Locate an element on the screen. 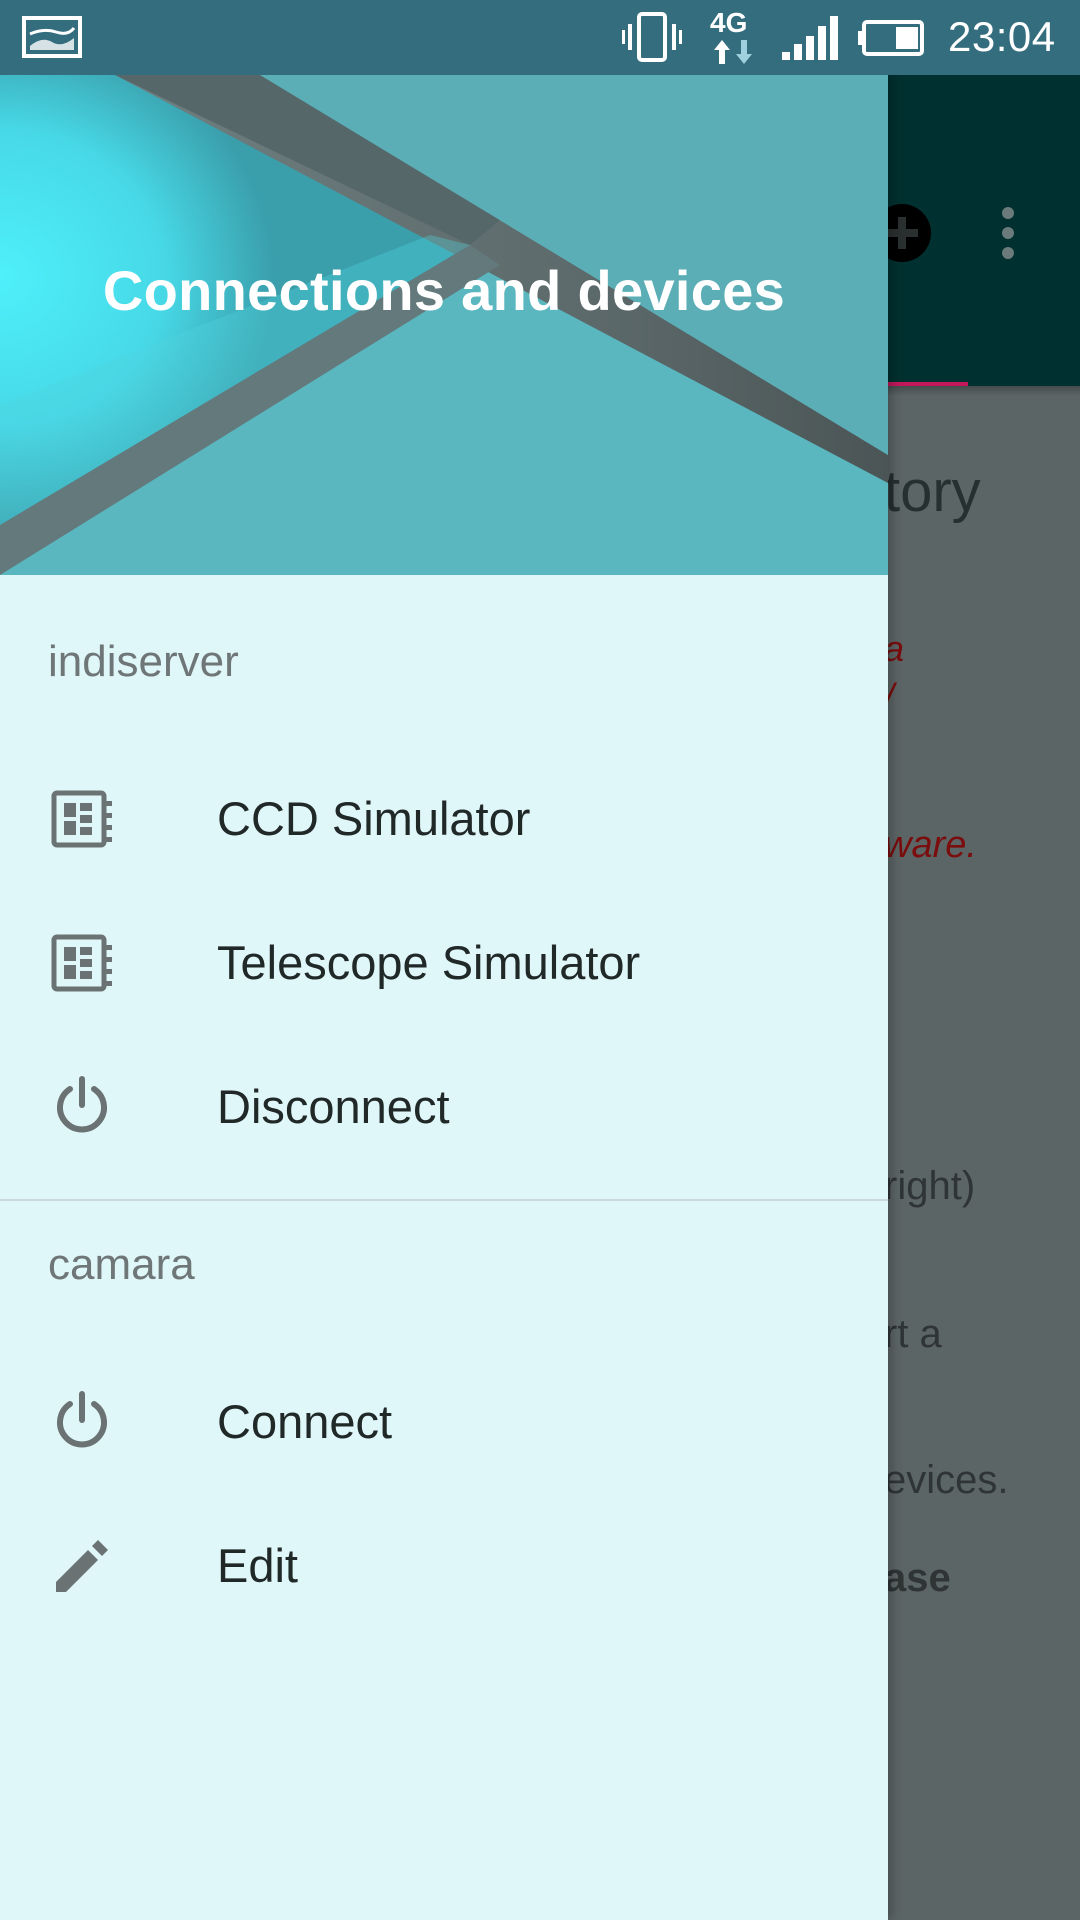 The image size is (1080, 1920). section-divider is located at coordinates (444, 1200).